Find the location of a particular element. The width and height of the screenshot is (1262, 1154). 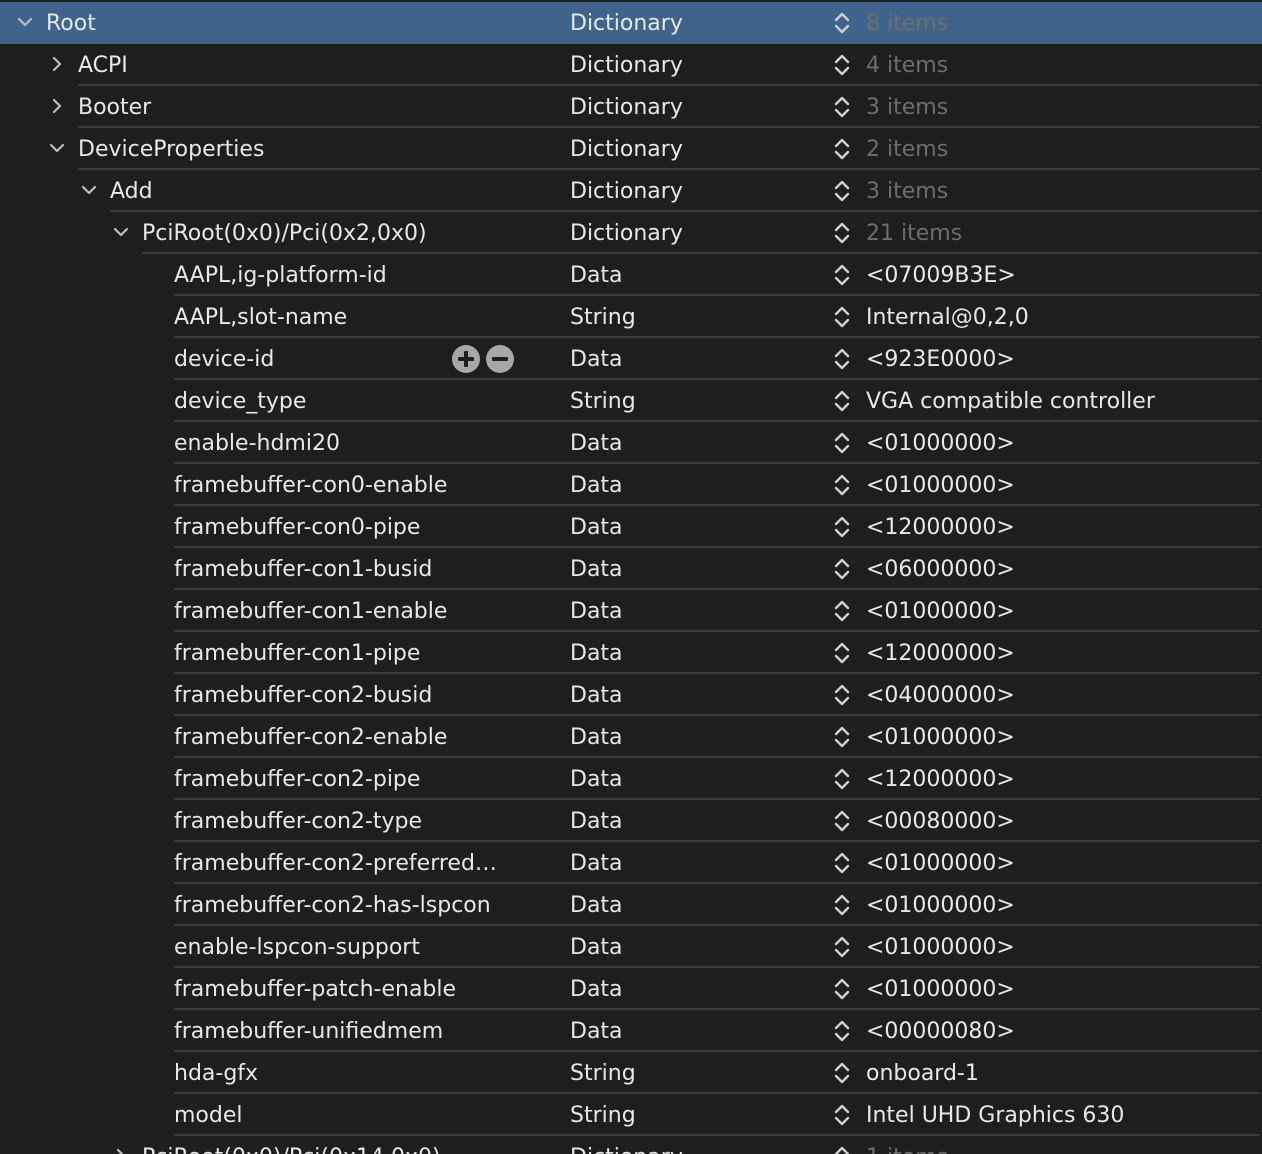

outline-row: Booter Dictionary 3 items is located at coordinates (631, 107).